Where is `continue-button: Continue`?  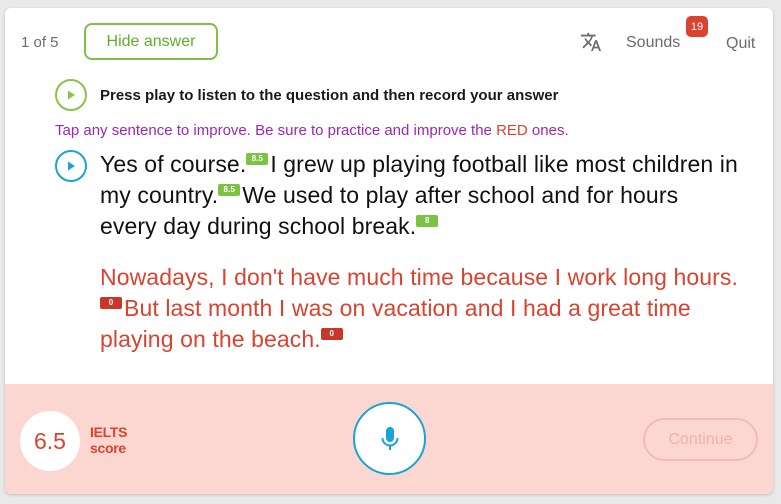 continue-button: Continue is located at coordinates (700, 439).